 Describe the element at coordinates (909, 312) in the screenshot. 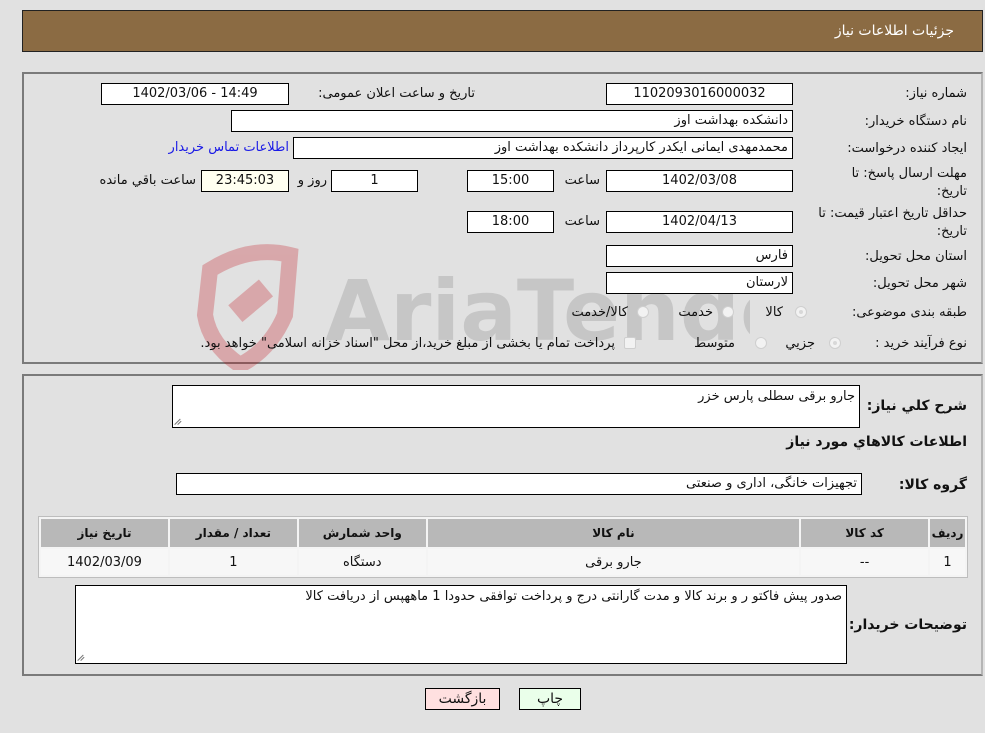

I see `category-label: طبقه بندی موضوعی:` at that location.